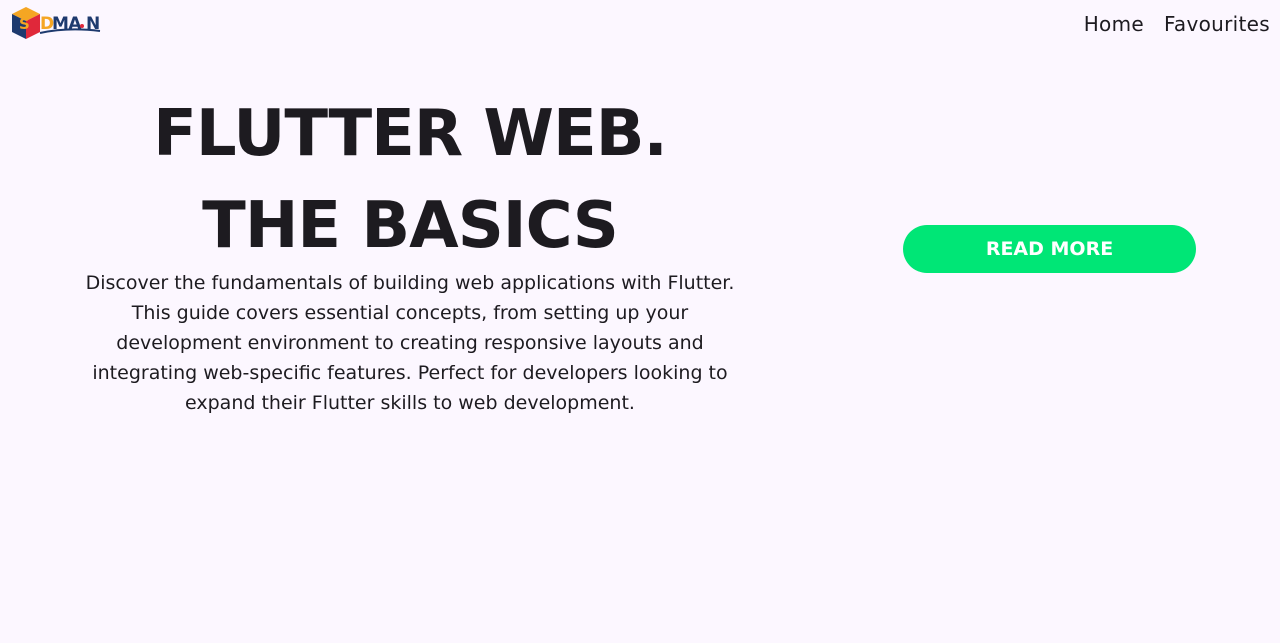 The image size is (1280, 643). Describe the element at coordinates (1049, 249) in the screenshot. I see `read-more-button: READ MORE` at that location.